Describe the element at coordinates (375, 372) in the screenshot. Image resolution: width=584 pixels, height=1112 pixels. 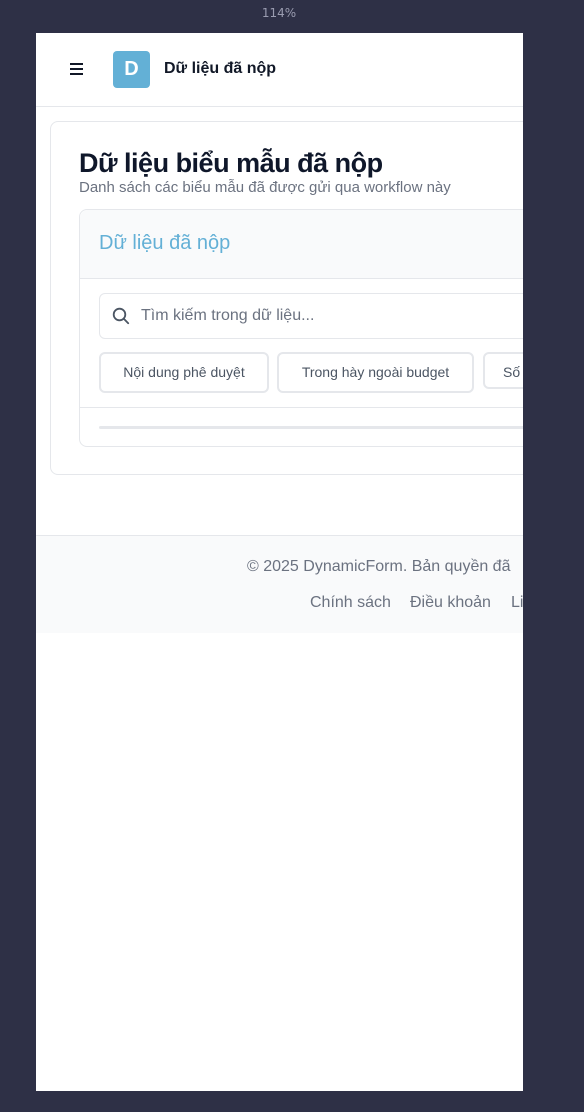
I see `filter-chip-budget: Trong hày ngoài budget` at that location.